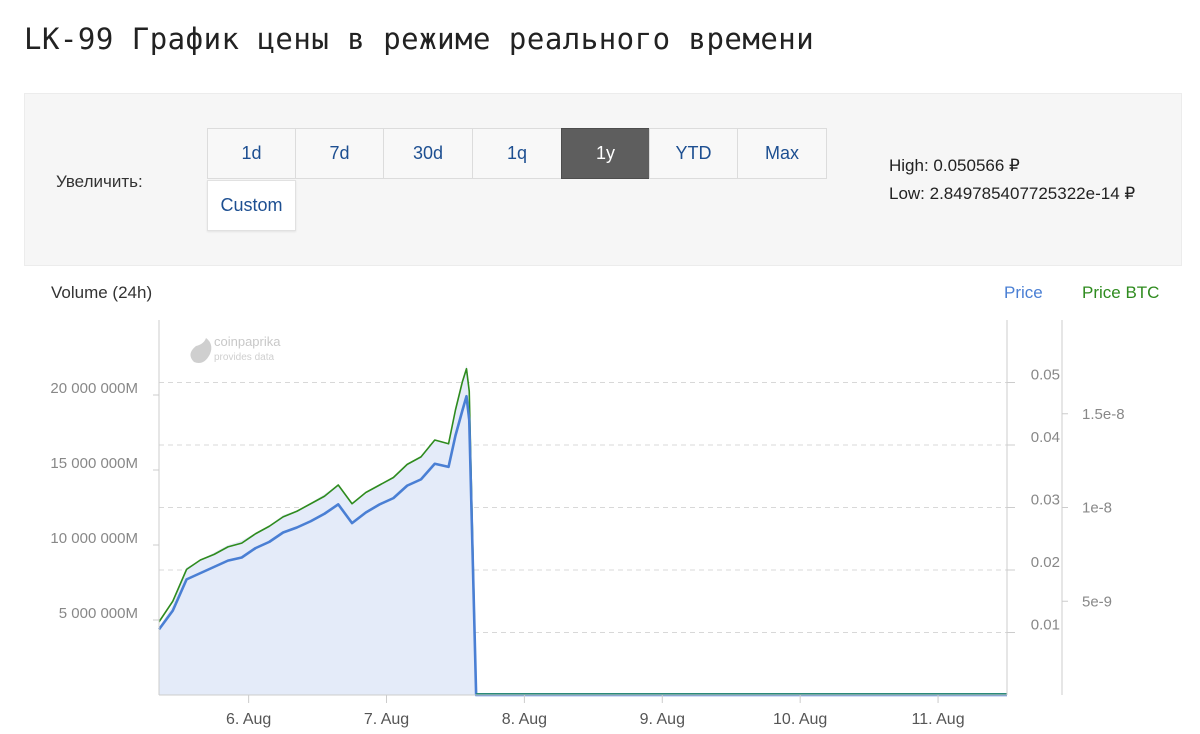 The image size is (1200, 734). I want to click on zoom-button-7d: 7d, so click(339, 153).